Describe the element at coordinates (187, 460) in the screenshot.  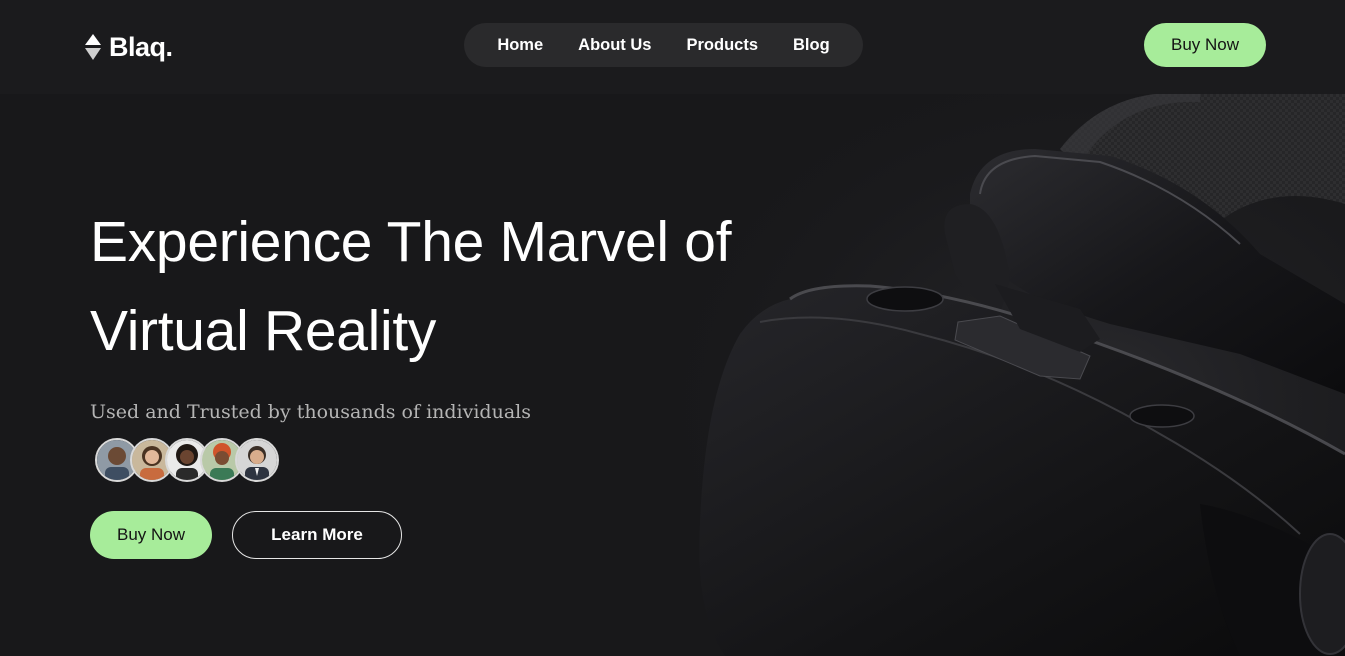
I see `avatar-group` at that location.